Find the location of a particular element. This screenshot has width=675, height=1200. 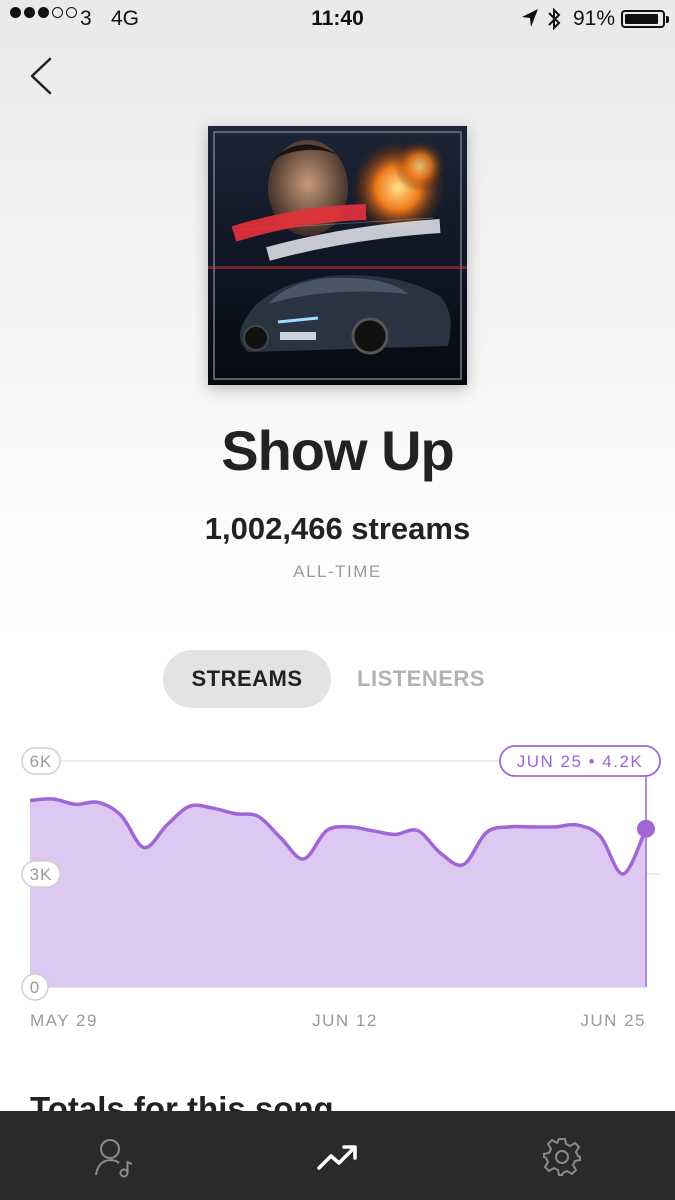

chart-tooltip-label: JUN 25 • 4.2K is located at coordinates (580, 761).